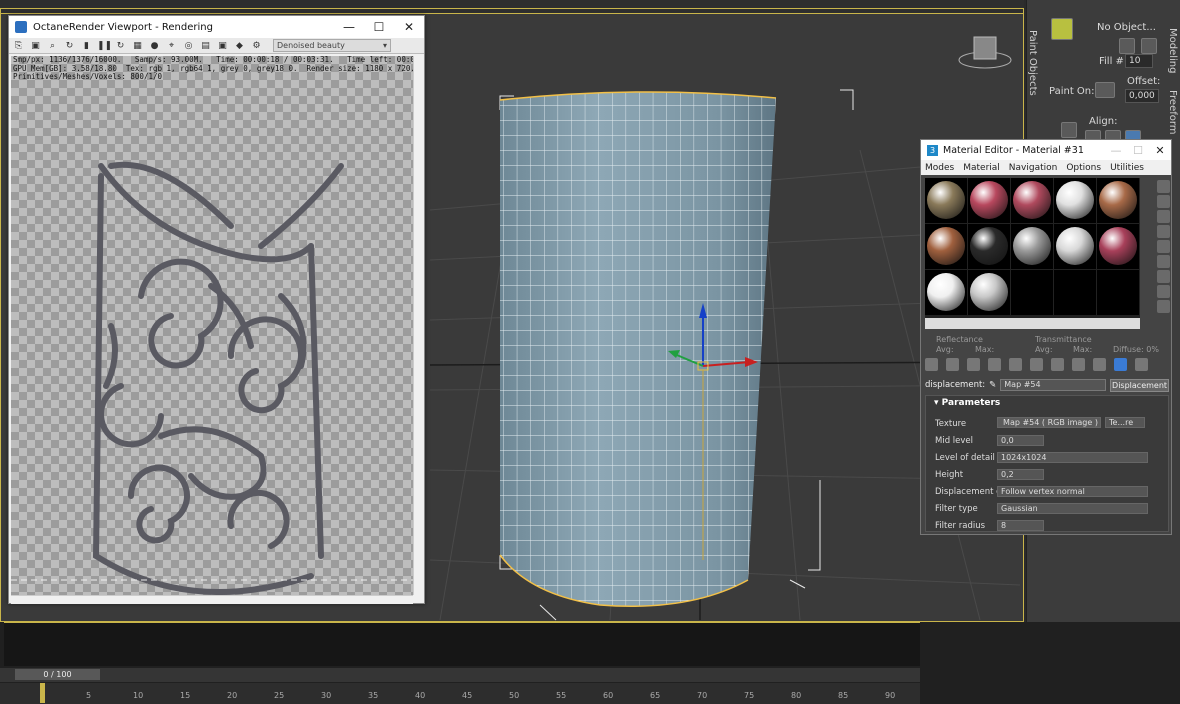 The width and height of the screenshot is (1180, 704). I want to click on me-minimize-button: —, so click(1116, 150).